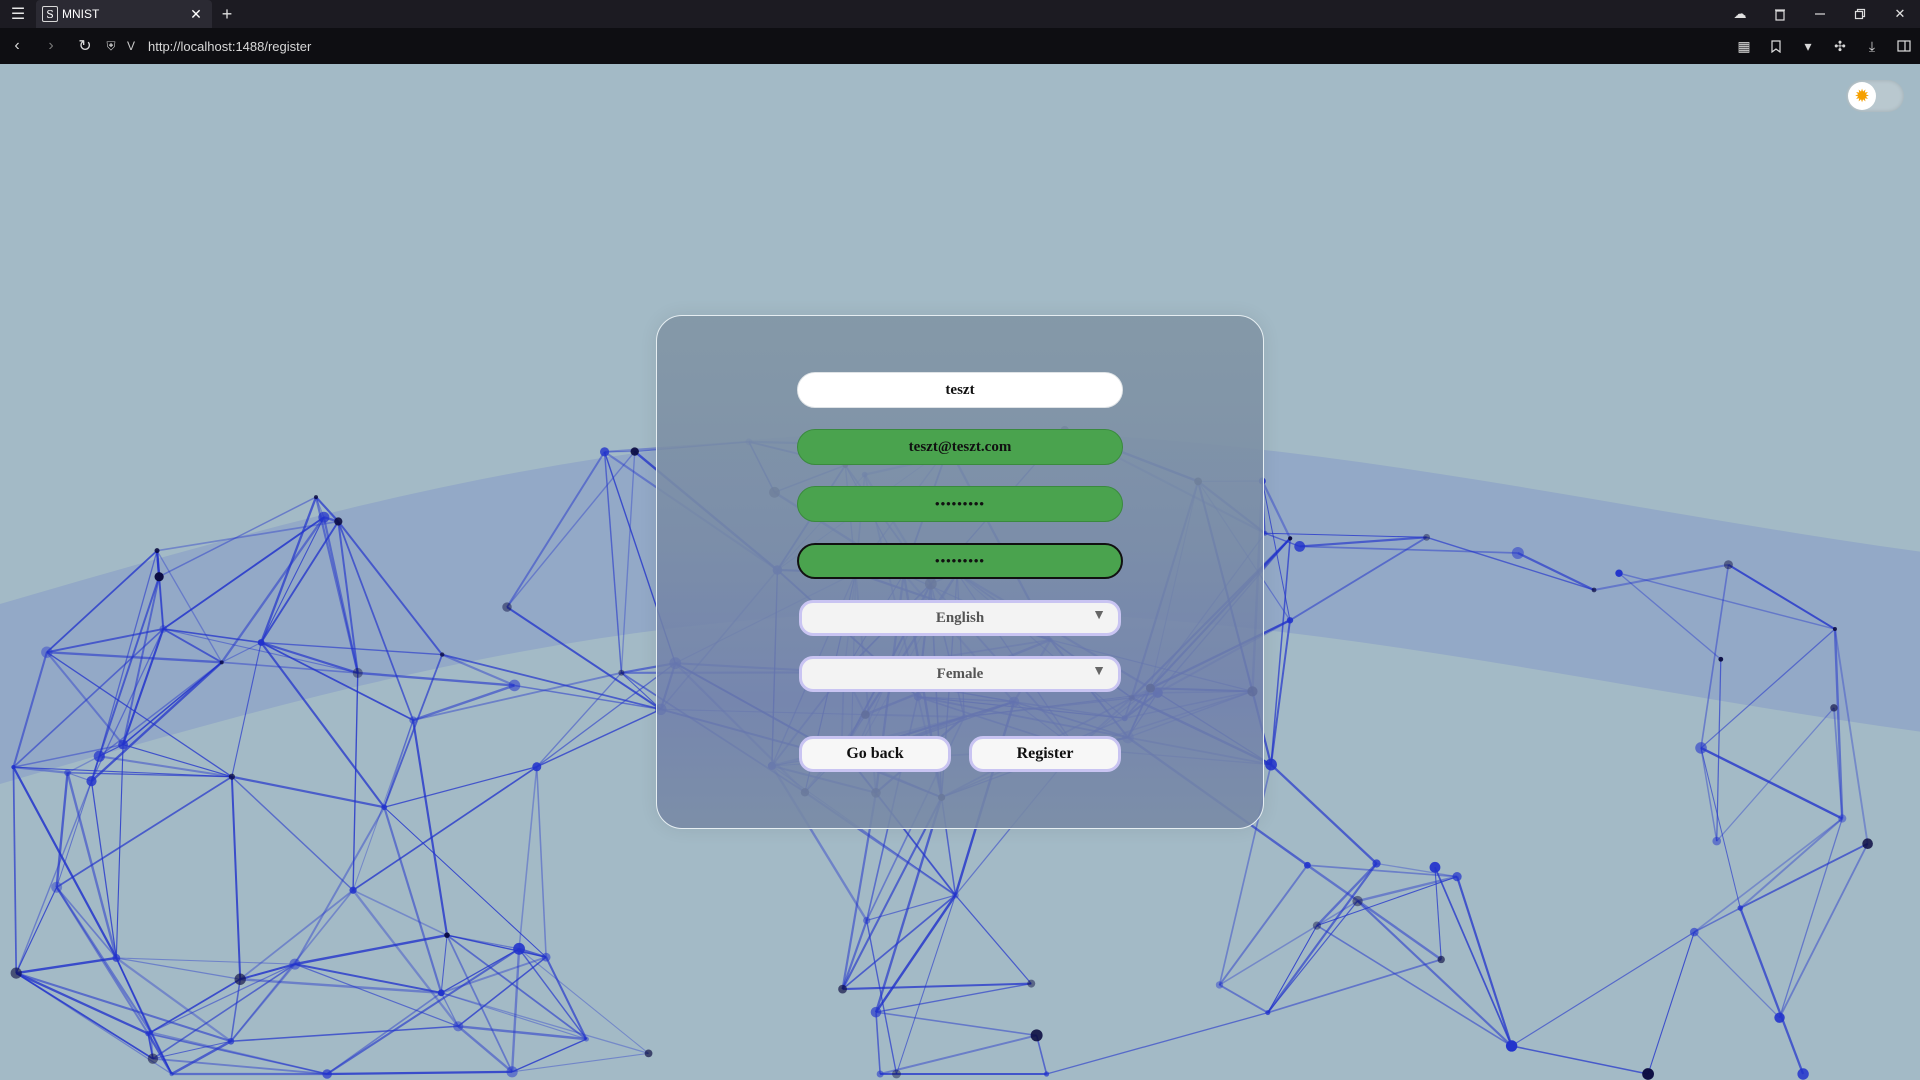  I want to click on register-button: Register, so click(1045, 754).